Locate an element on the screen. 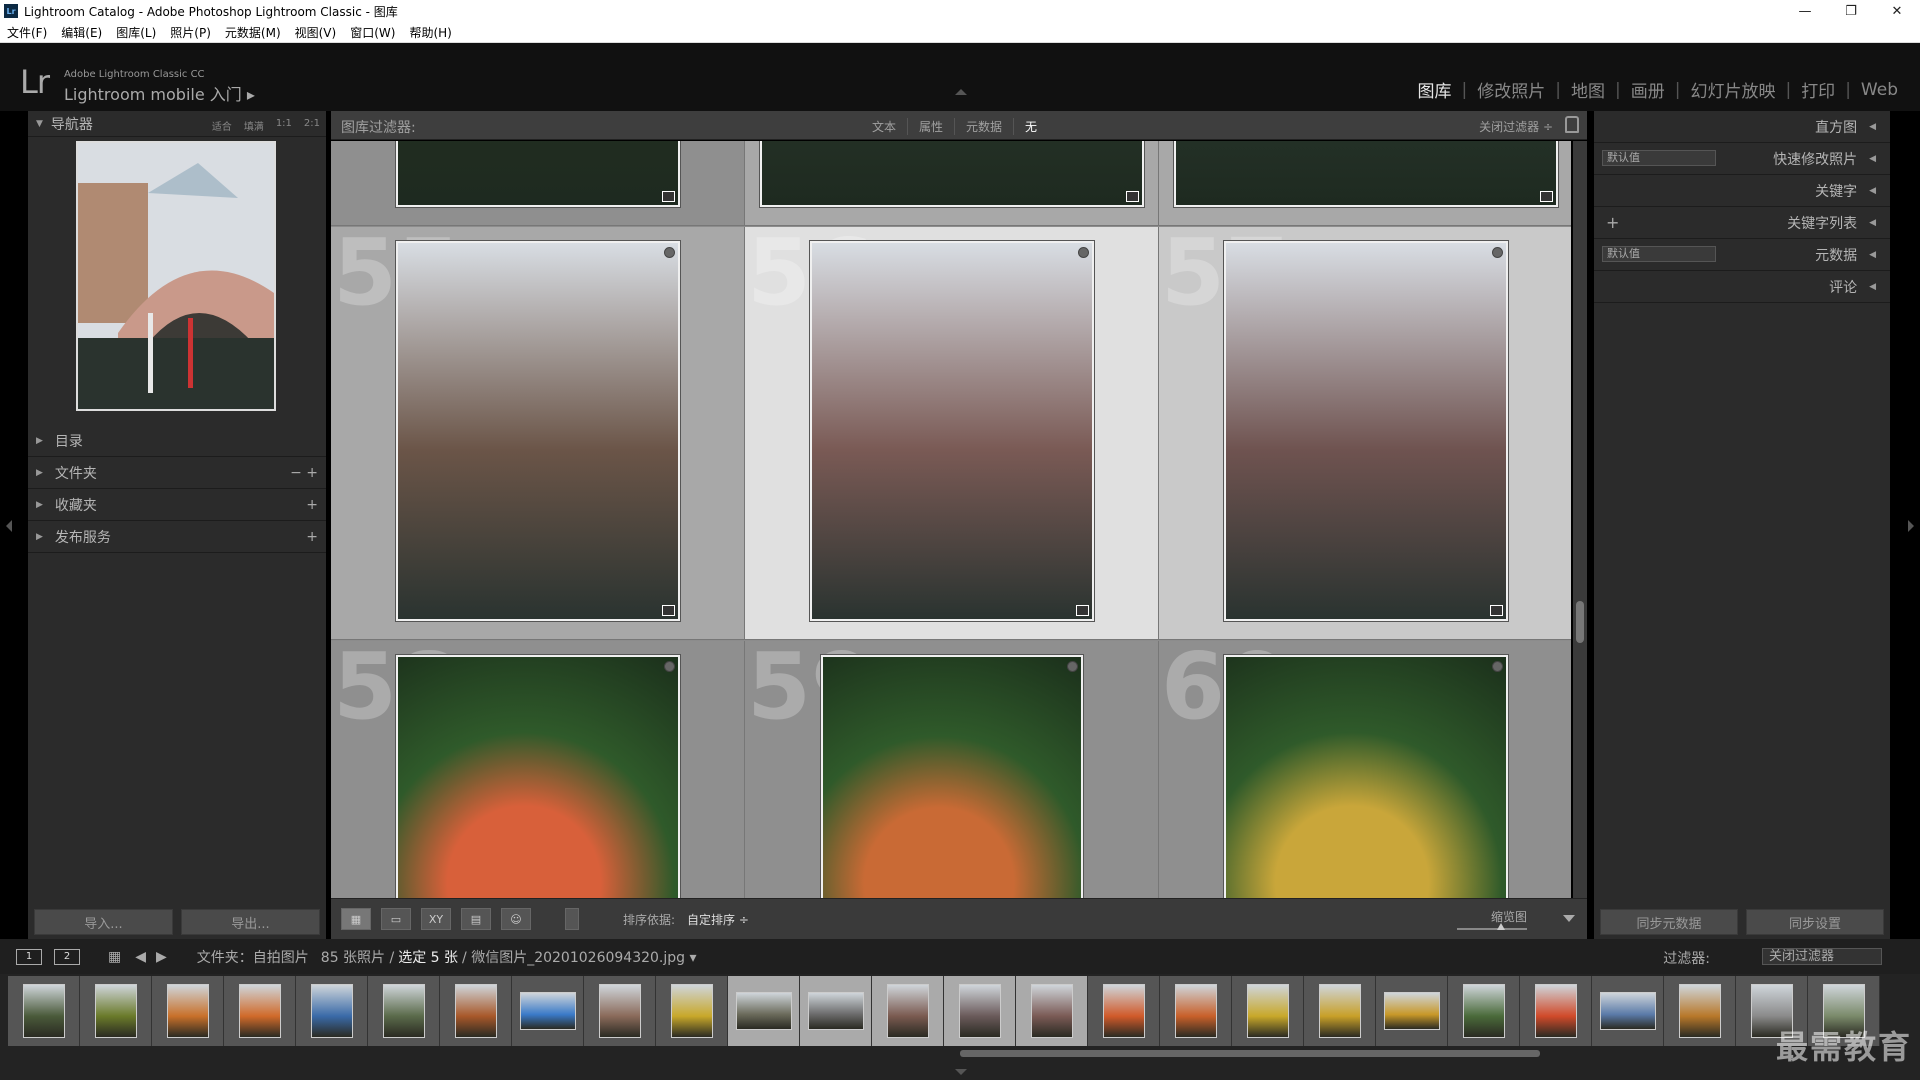 Image resolution: width=1920 pixels, height=1080 pixels. menu-metadata: 元数据(M) is located at coordinates (253, 32).